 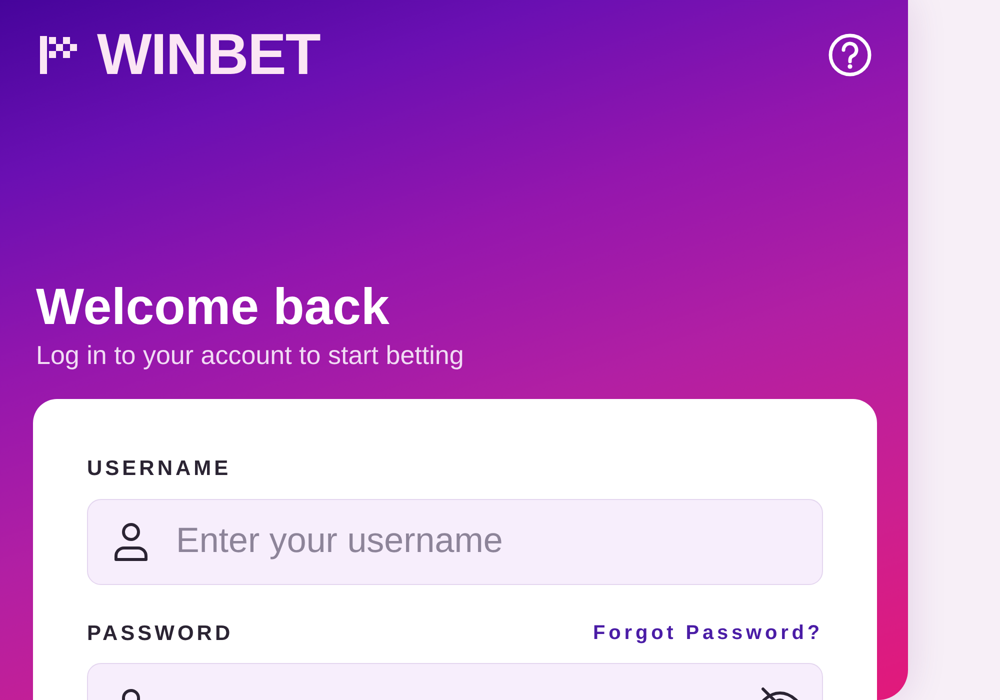 What do you see at coordinates (490, 541) in the screenshot?
I see `username-input: Enter your username` at bounding box center [490, 541].